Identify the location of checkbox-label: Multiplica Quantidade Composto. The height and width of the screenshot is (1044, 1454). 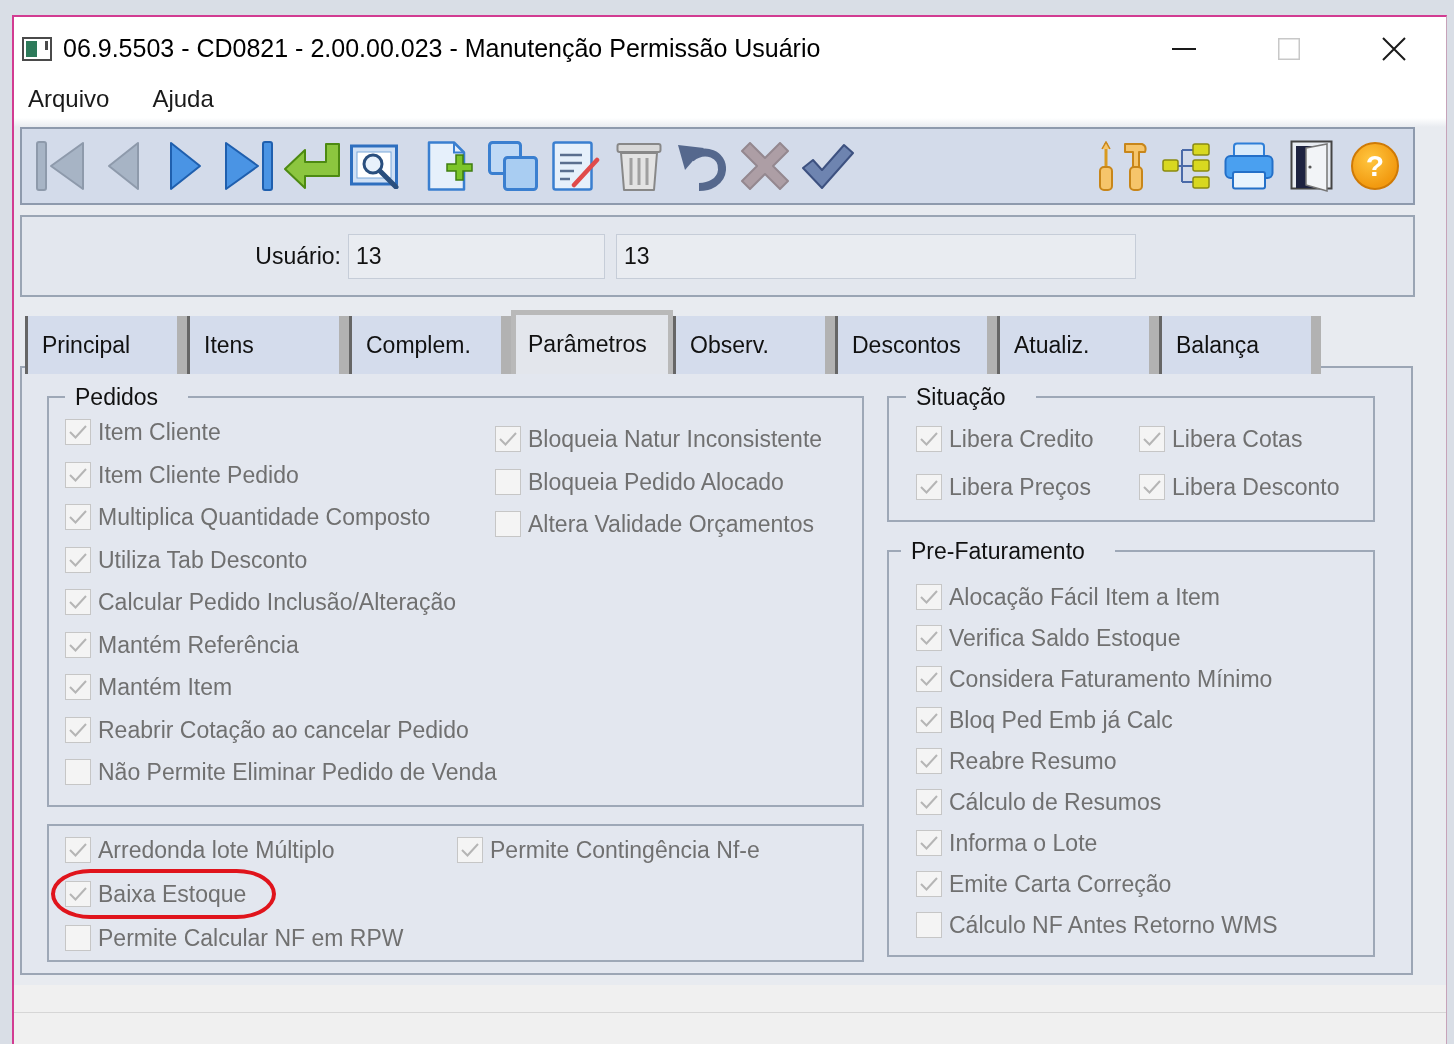
(264, 517).